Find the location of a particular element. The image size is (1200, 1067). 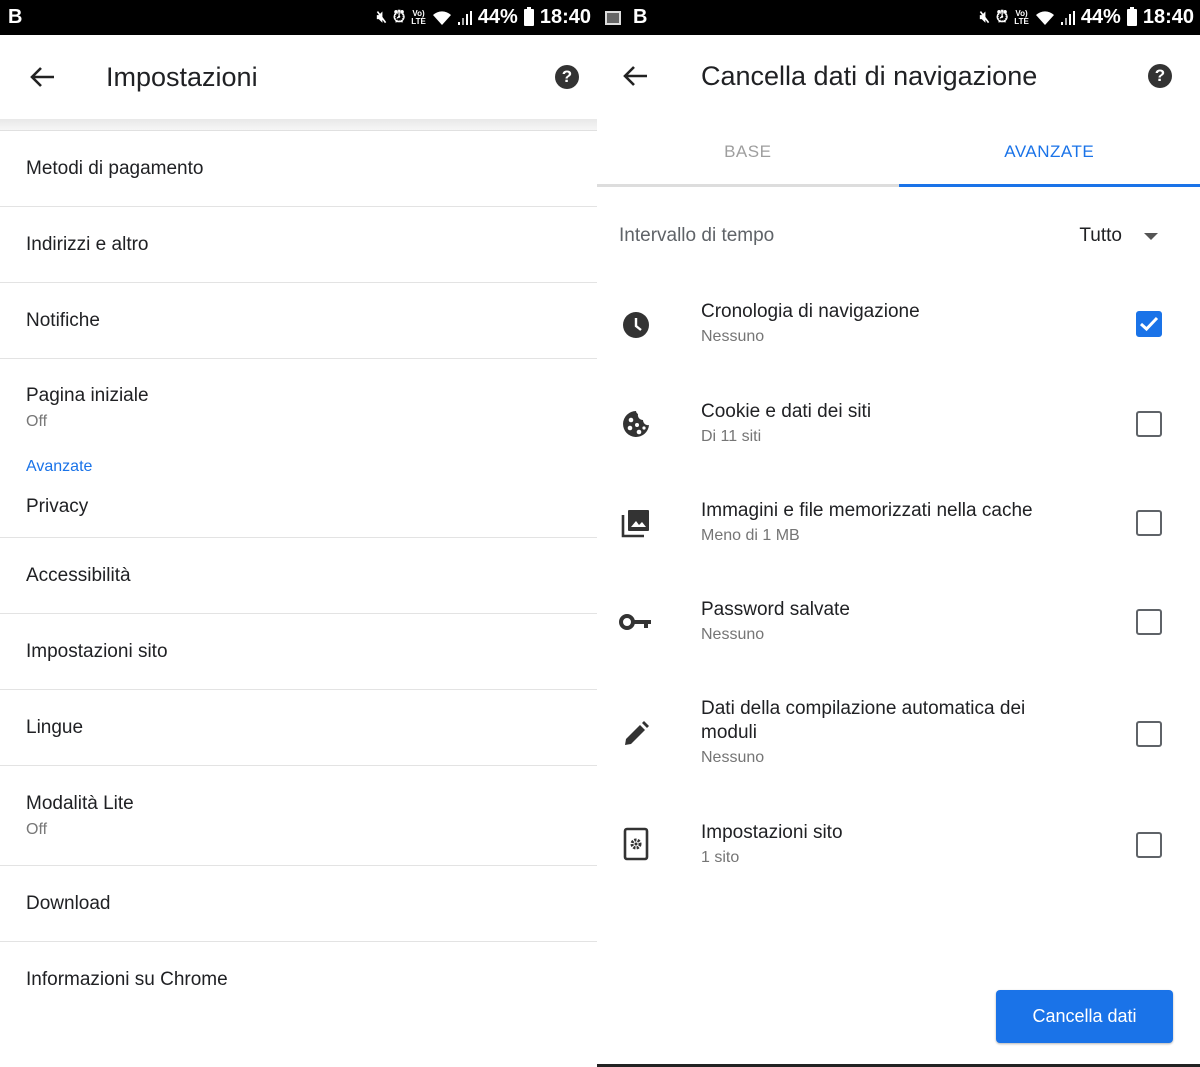

item-label: Cookie e dati dei siti is located at coordinates (786, 411).